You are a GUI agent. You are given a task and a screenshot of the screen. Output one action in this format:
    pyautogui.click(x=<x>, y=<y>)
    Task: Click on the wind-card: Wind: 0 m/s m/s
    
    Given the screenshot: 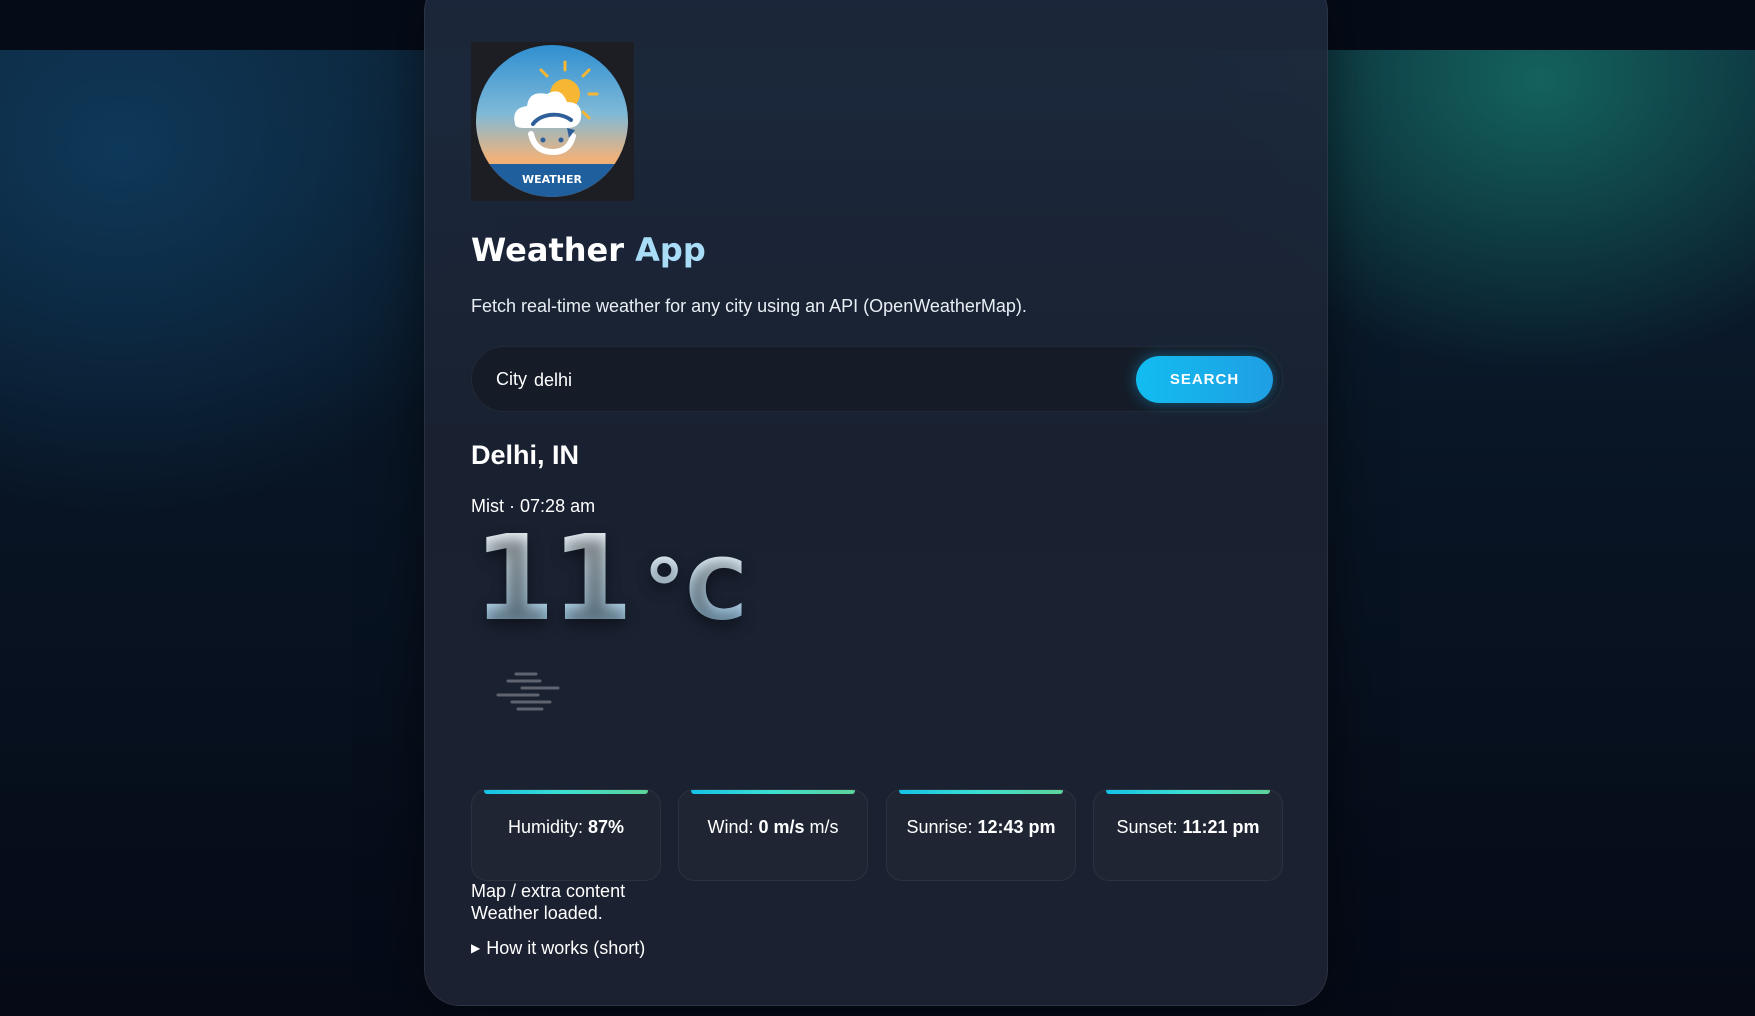 What is the action you would take?
    pyautogui.click(x=773, y=835)
    